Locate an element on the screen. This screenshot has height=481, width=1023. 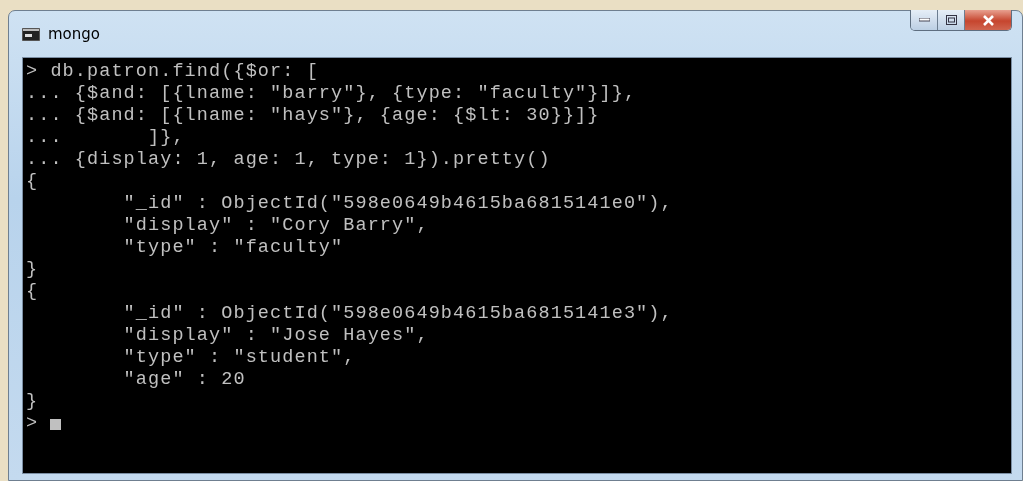
maximize-icon is located at coordinates (951, 20).